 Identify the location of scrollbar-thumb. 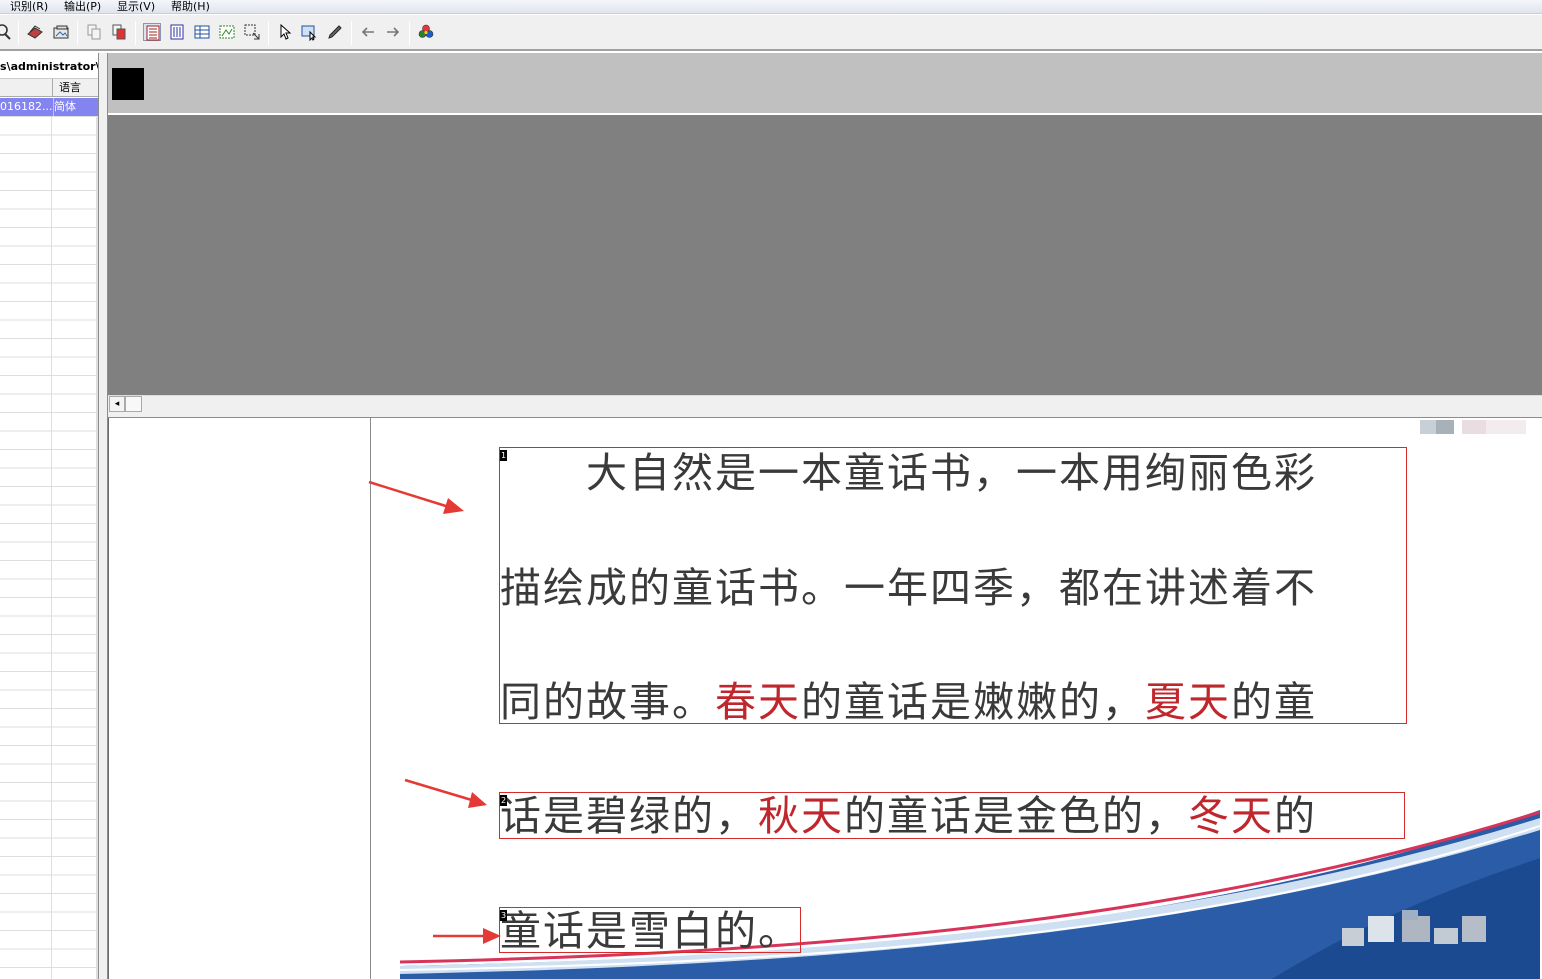
(133, 404).